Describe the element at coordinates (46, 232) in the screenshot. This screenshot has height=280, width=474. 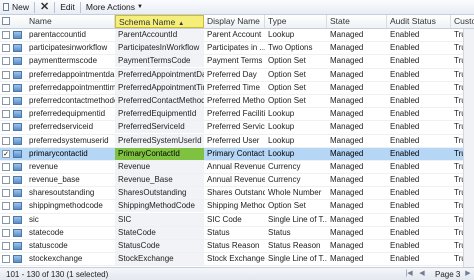
I see `cell-name: statecode` at that location.